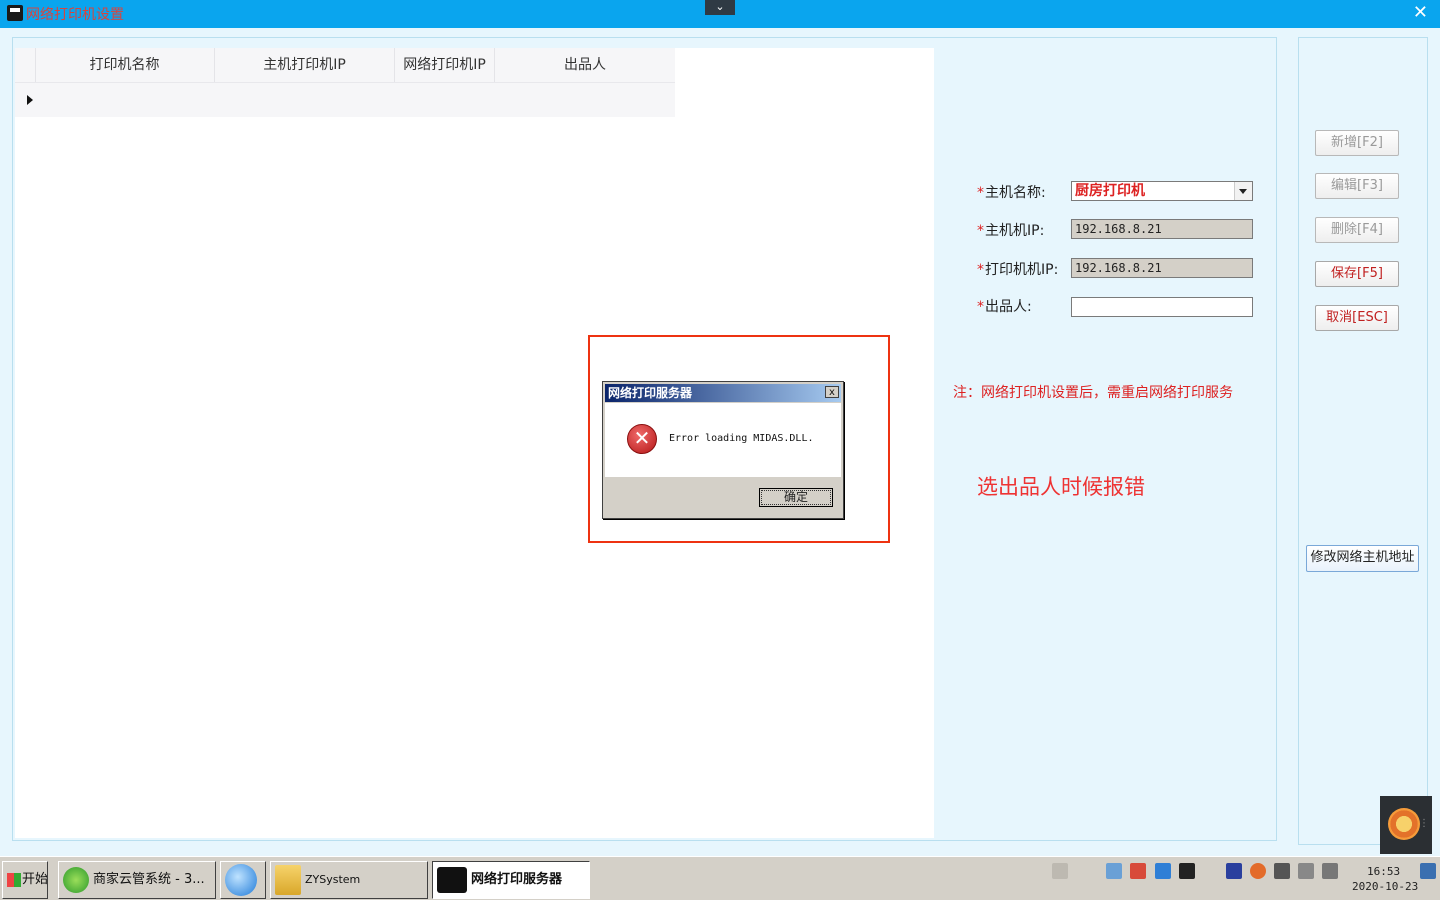 Image resolution: width=1440 pixels, height=900 pixels. I want to click on folder-icon, so click(288, 880).